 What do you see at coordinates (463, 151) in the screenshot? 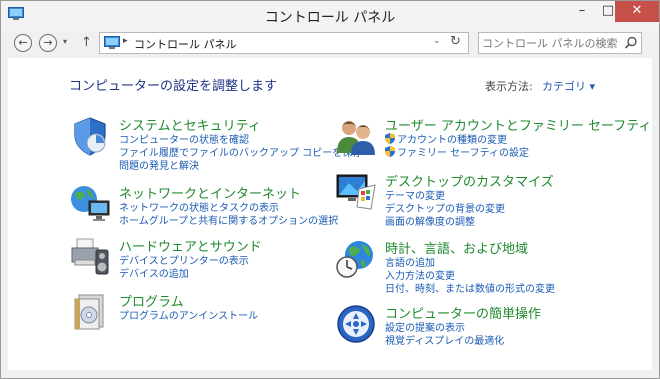
I see `link-label: ファミリー セーフティの設定` at bounding box center [463, 151].